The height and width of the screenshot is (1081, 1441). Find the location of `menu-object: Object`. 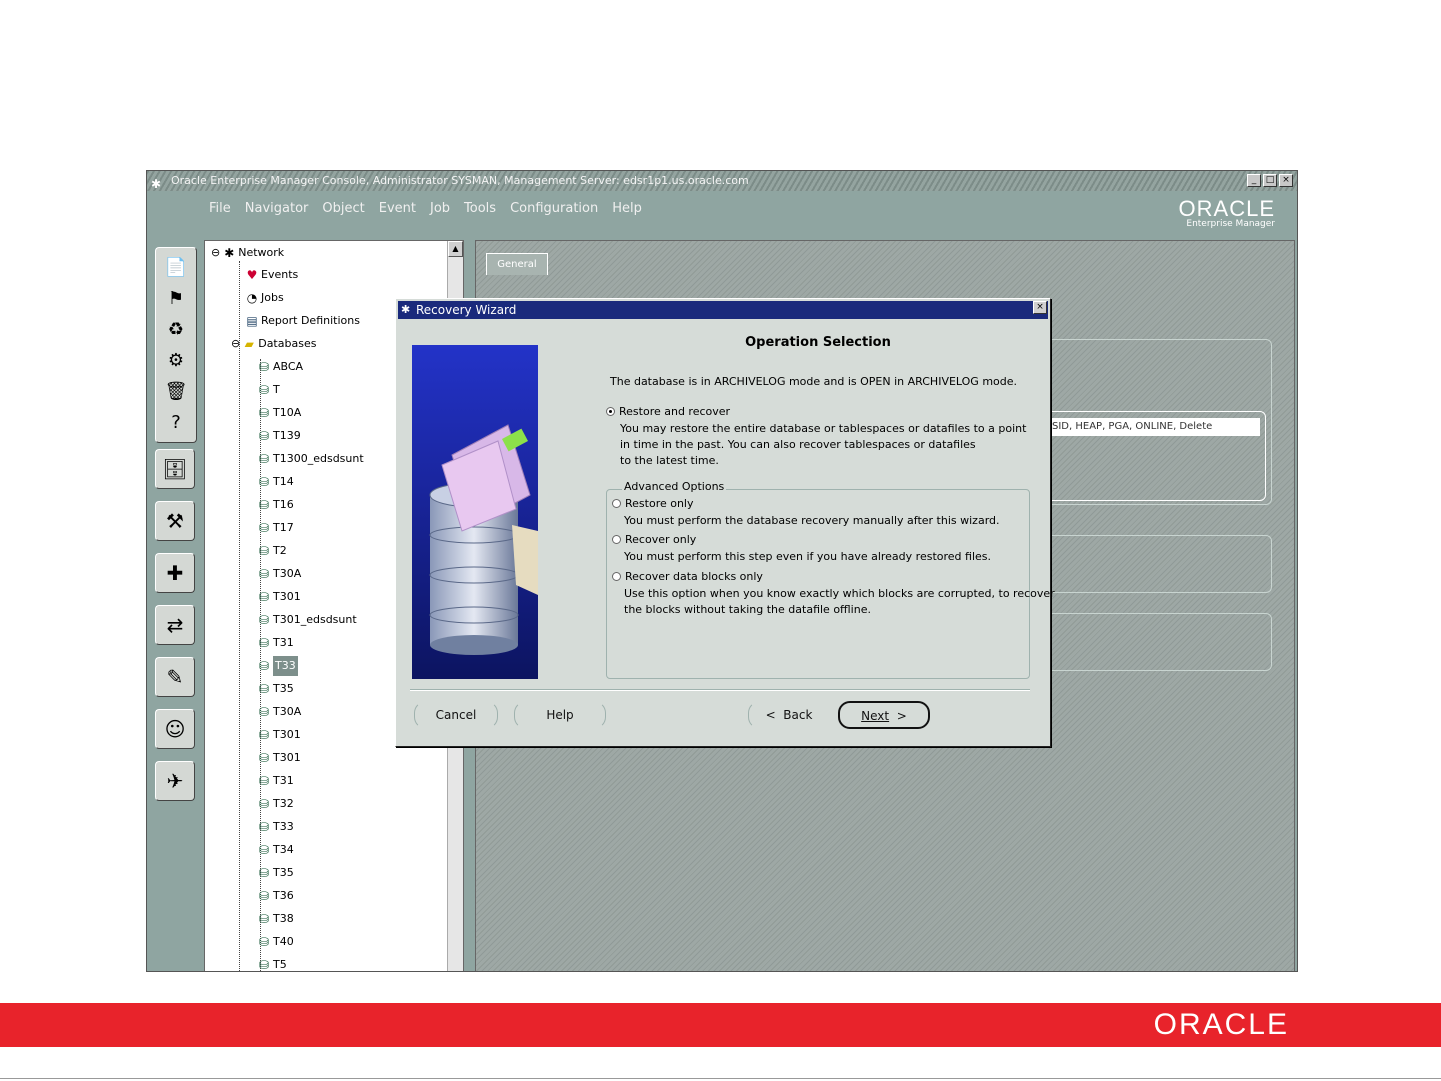

menu-object: Object is located at coordinates (343, 208).